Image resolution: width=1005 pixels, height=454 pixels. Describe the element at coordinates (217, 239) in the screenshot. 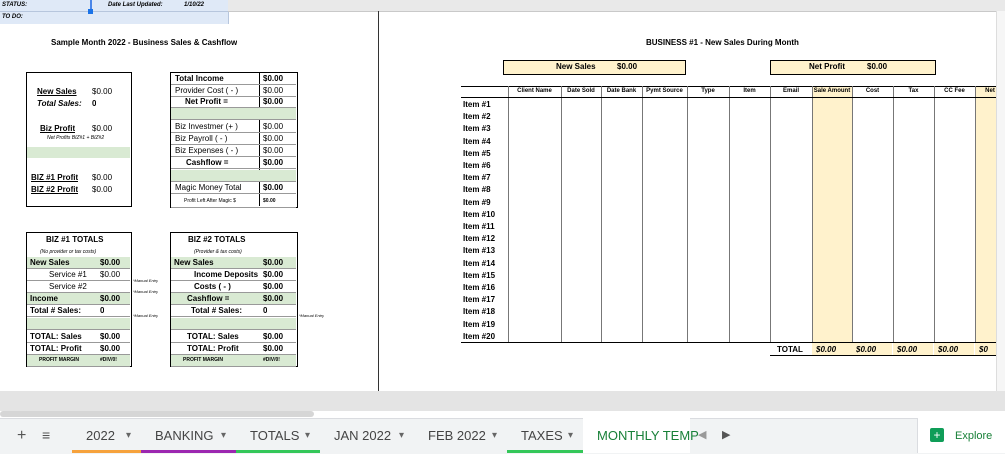

I see `biz2-title: BIZ #2 TOTALS` at that location.